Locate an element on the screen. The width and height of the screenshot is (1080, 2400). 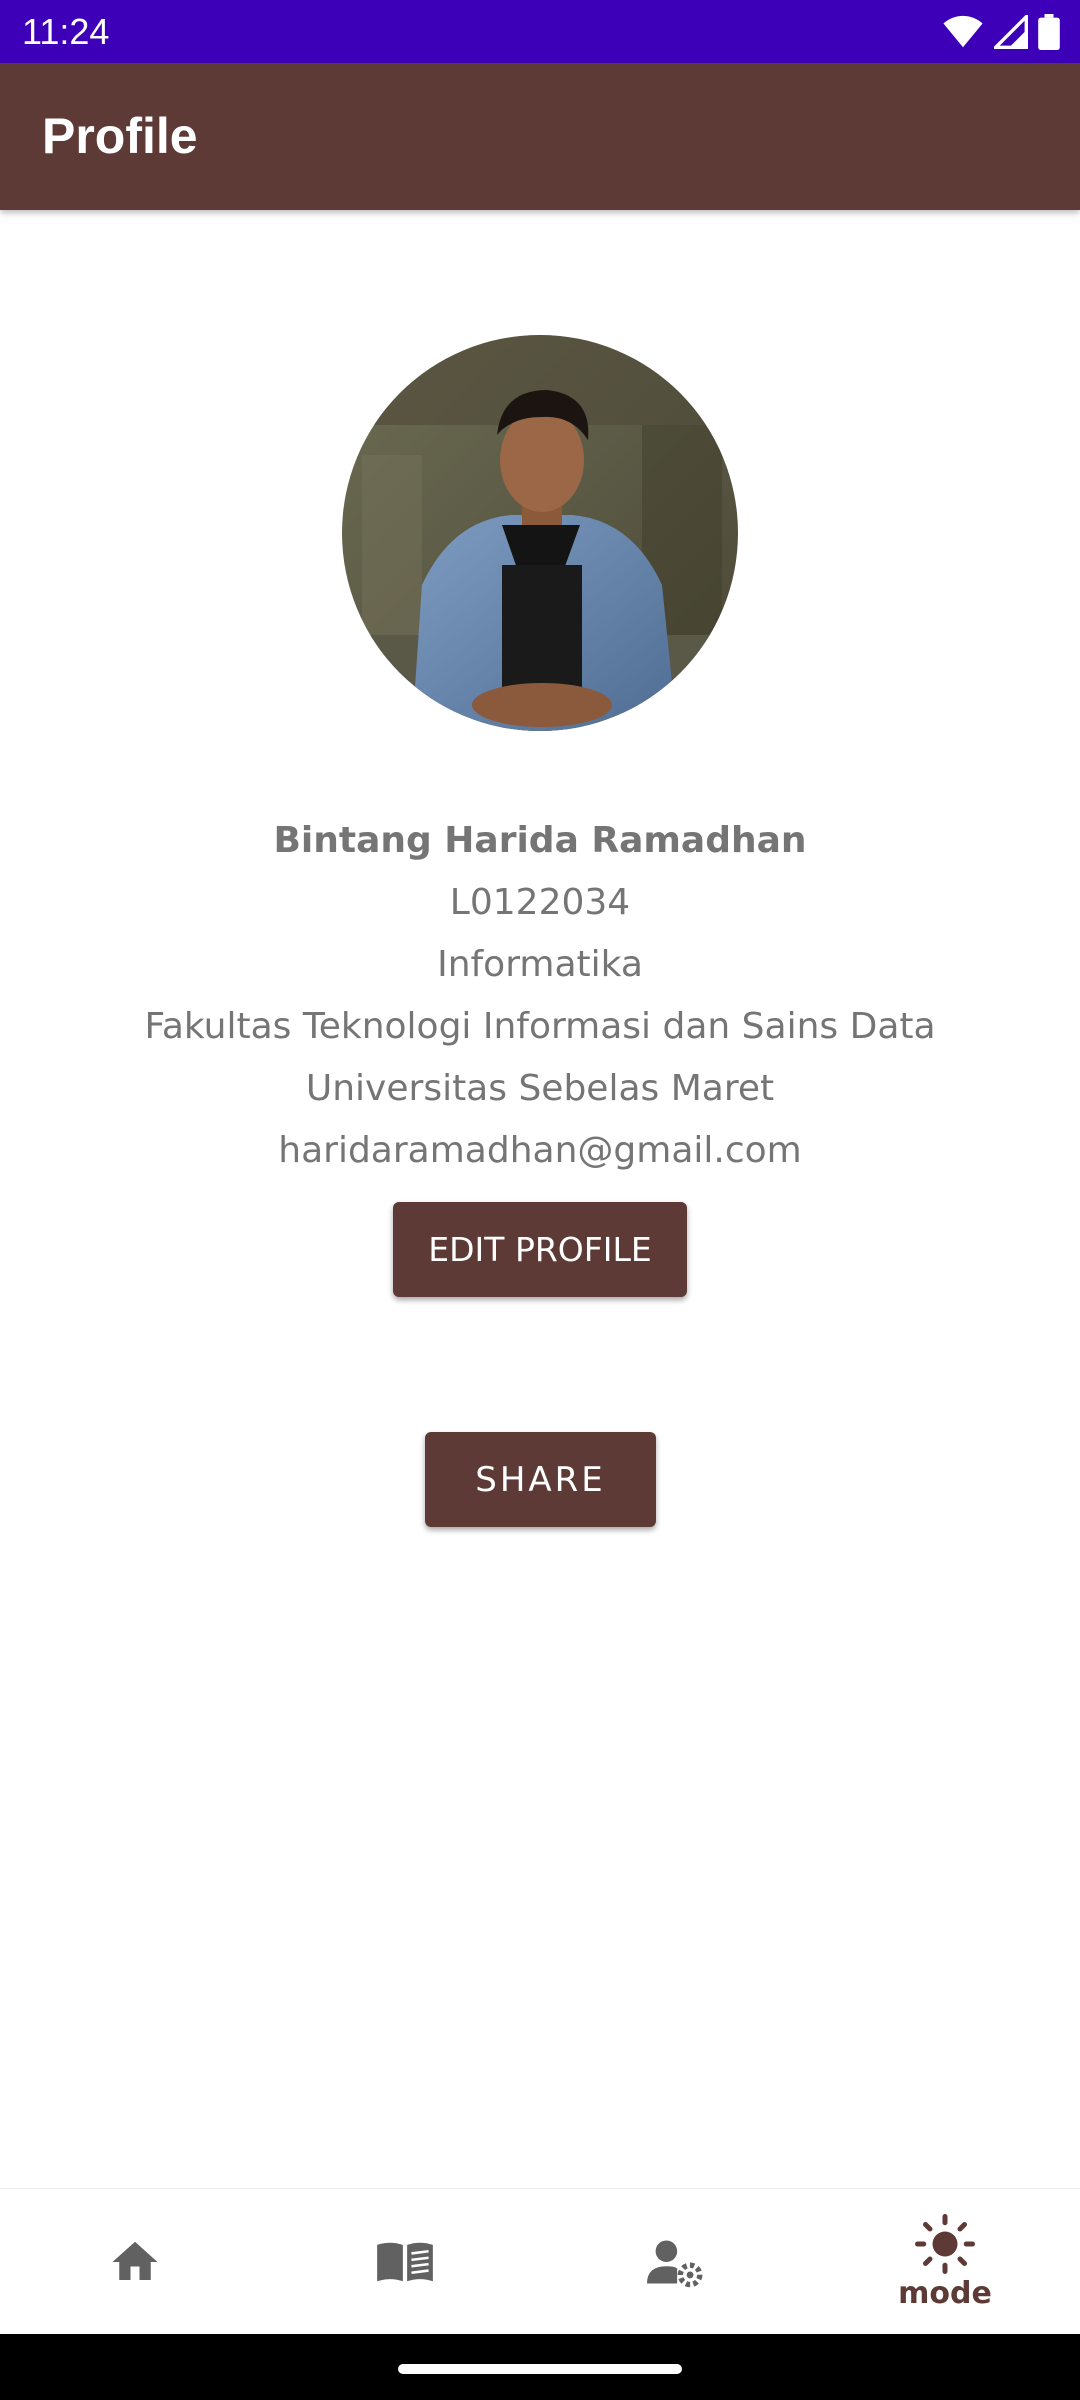
sun-icon is located at coordinates (945, 2243).